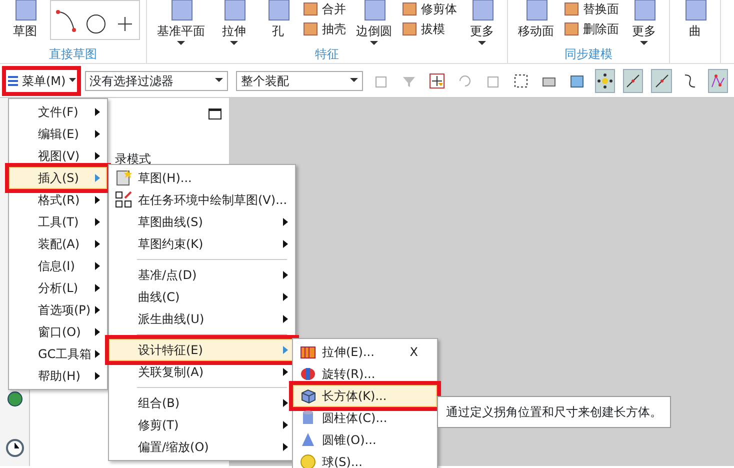 The image size is (734, 468). I want to click on ribbon-button: 孔, so click(278, 20).